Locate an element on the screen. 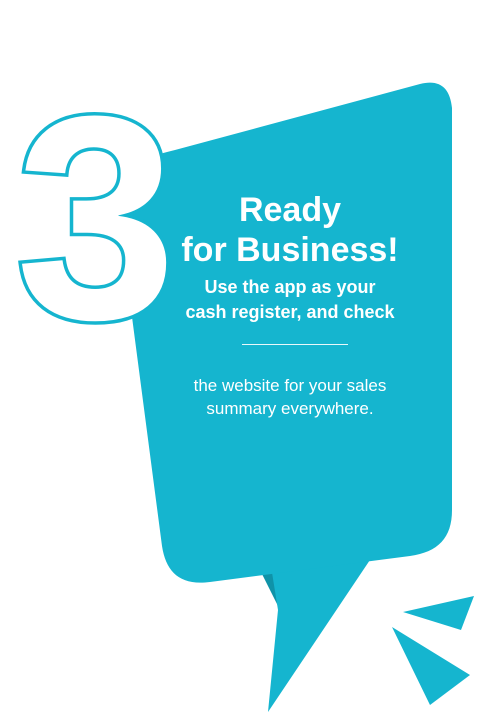 The image size is (492, 725). body-text-line-2: summary everywhere. is located at coordinates (290, 408).